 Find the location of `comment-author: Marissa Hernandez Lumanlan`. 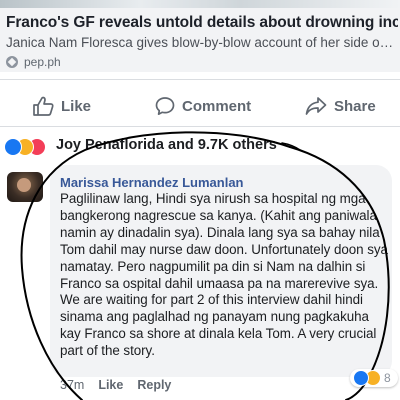

comment-author: Marissa Hernandez Lumanlan is located at coordinates (152, 182).